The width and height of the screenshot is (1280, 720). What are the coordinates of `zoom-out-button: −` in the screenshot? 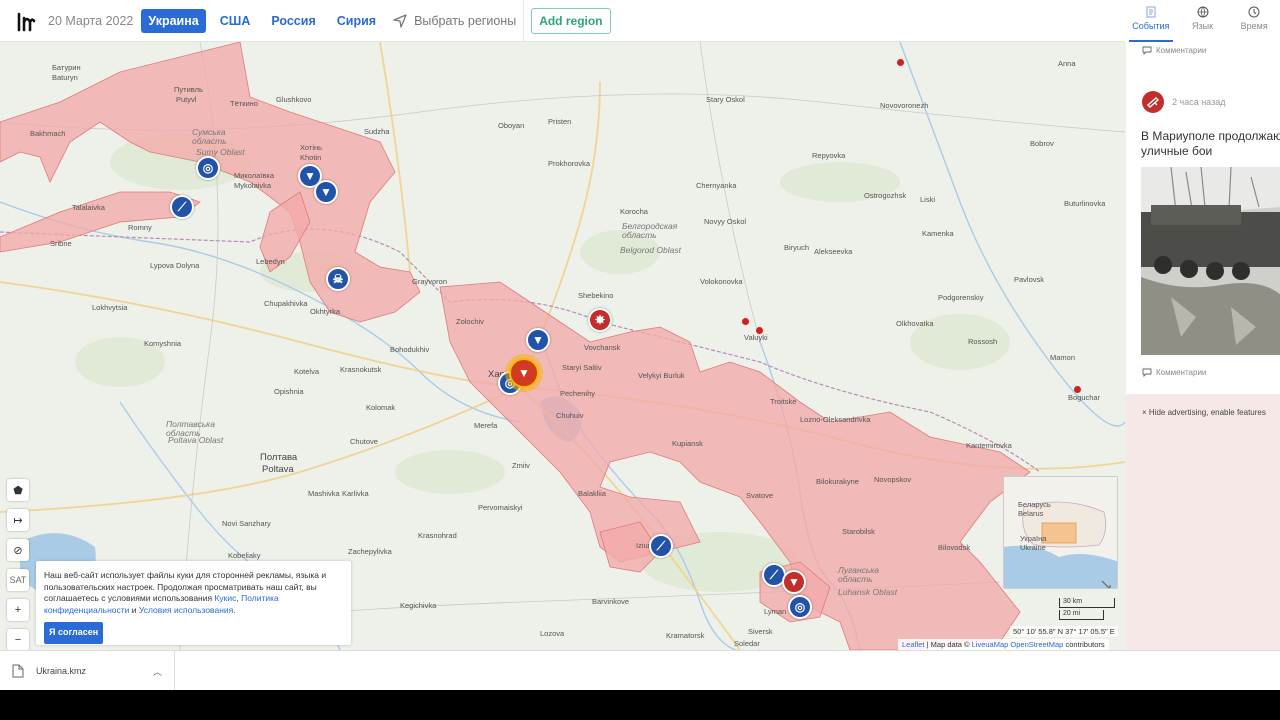 It's located at (18, 639).